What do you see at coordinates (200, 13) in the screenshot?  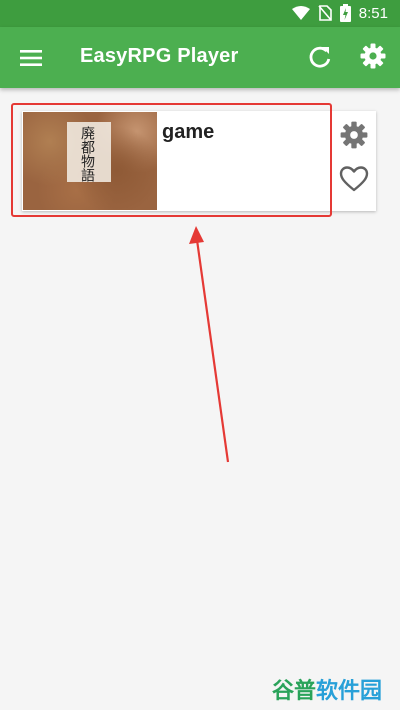 I see `status-bar: 8:51` at bounding box center [200, 13].